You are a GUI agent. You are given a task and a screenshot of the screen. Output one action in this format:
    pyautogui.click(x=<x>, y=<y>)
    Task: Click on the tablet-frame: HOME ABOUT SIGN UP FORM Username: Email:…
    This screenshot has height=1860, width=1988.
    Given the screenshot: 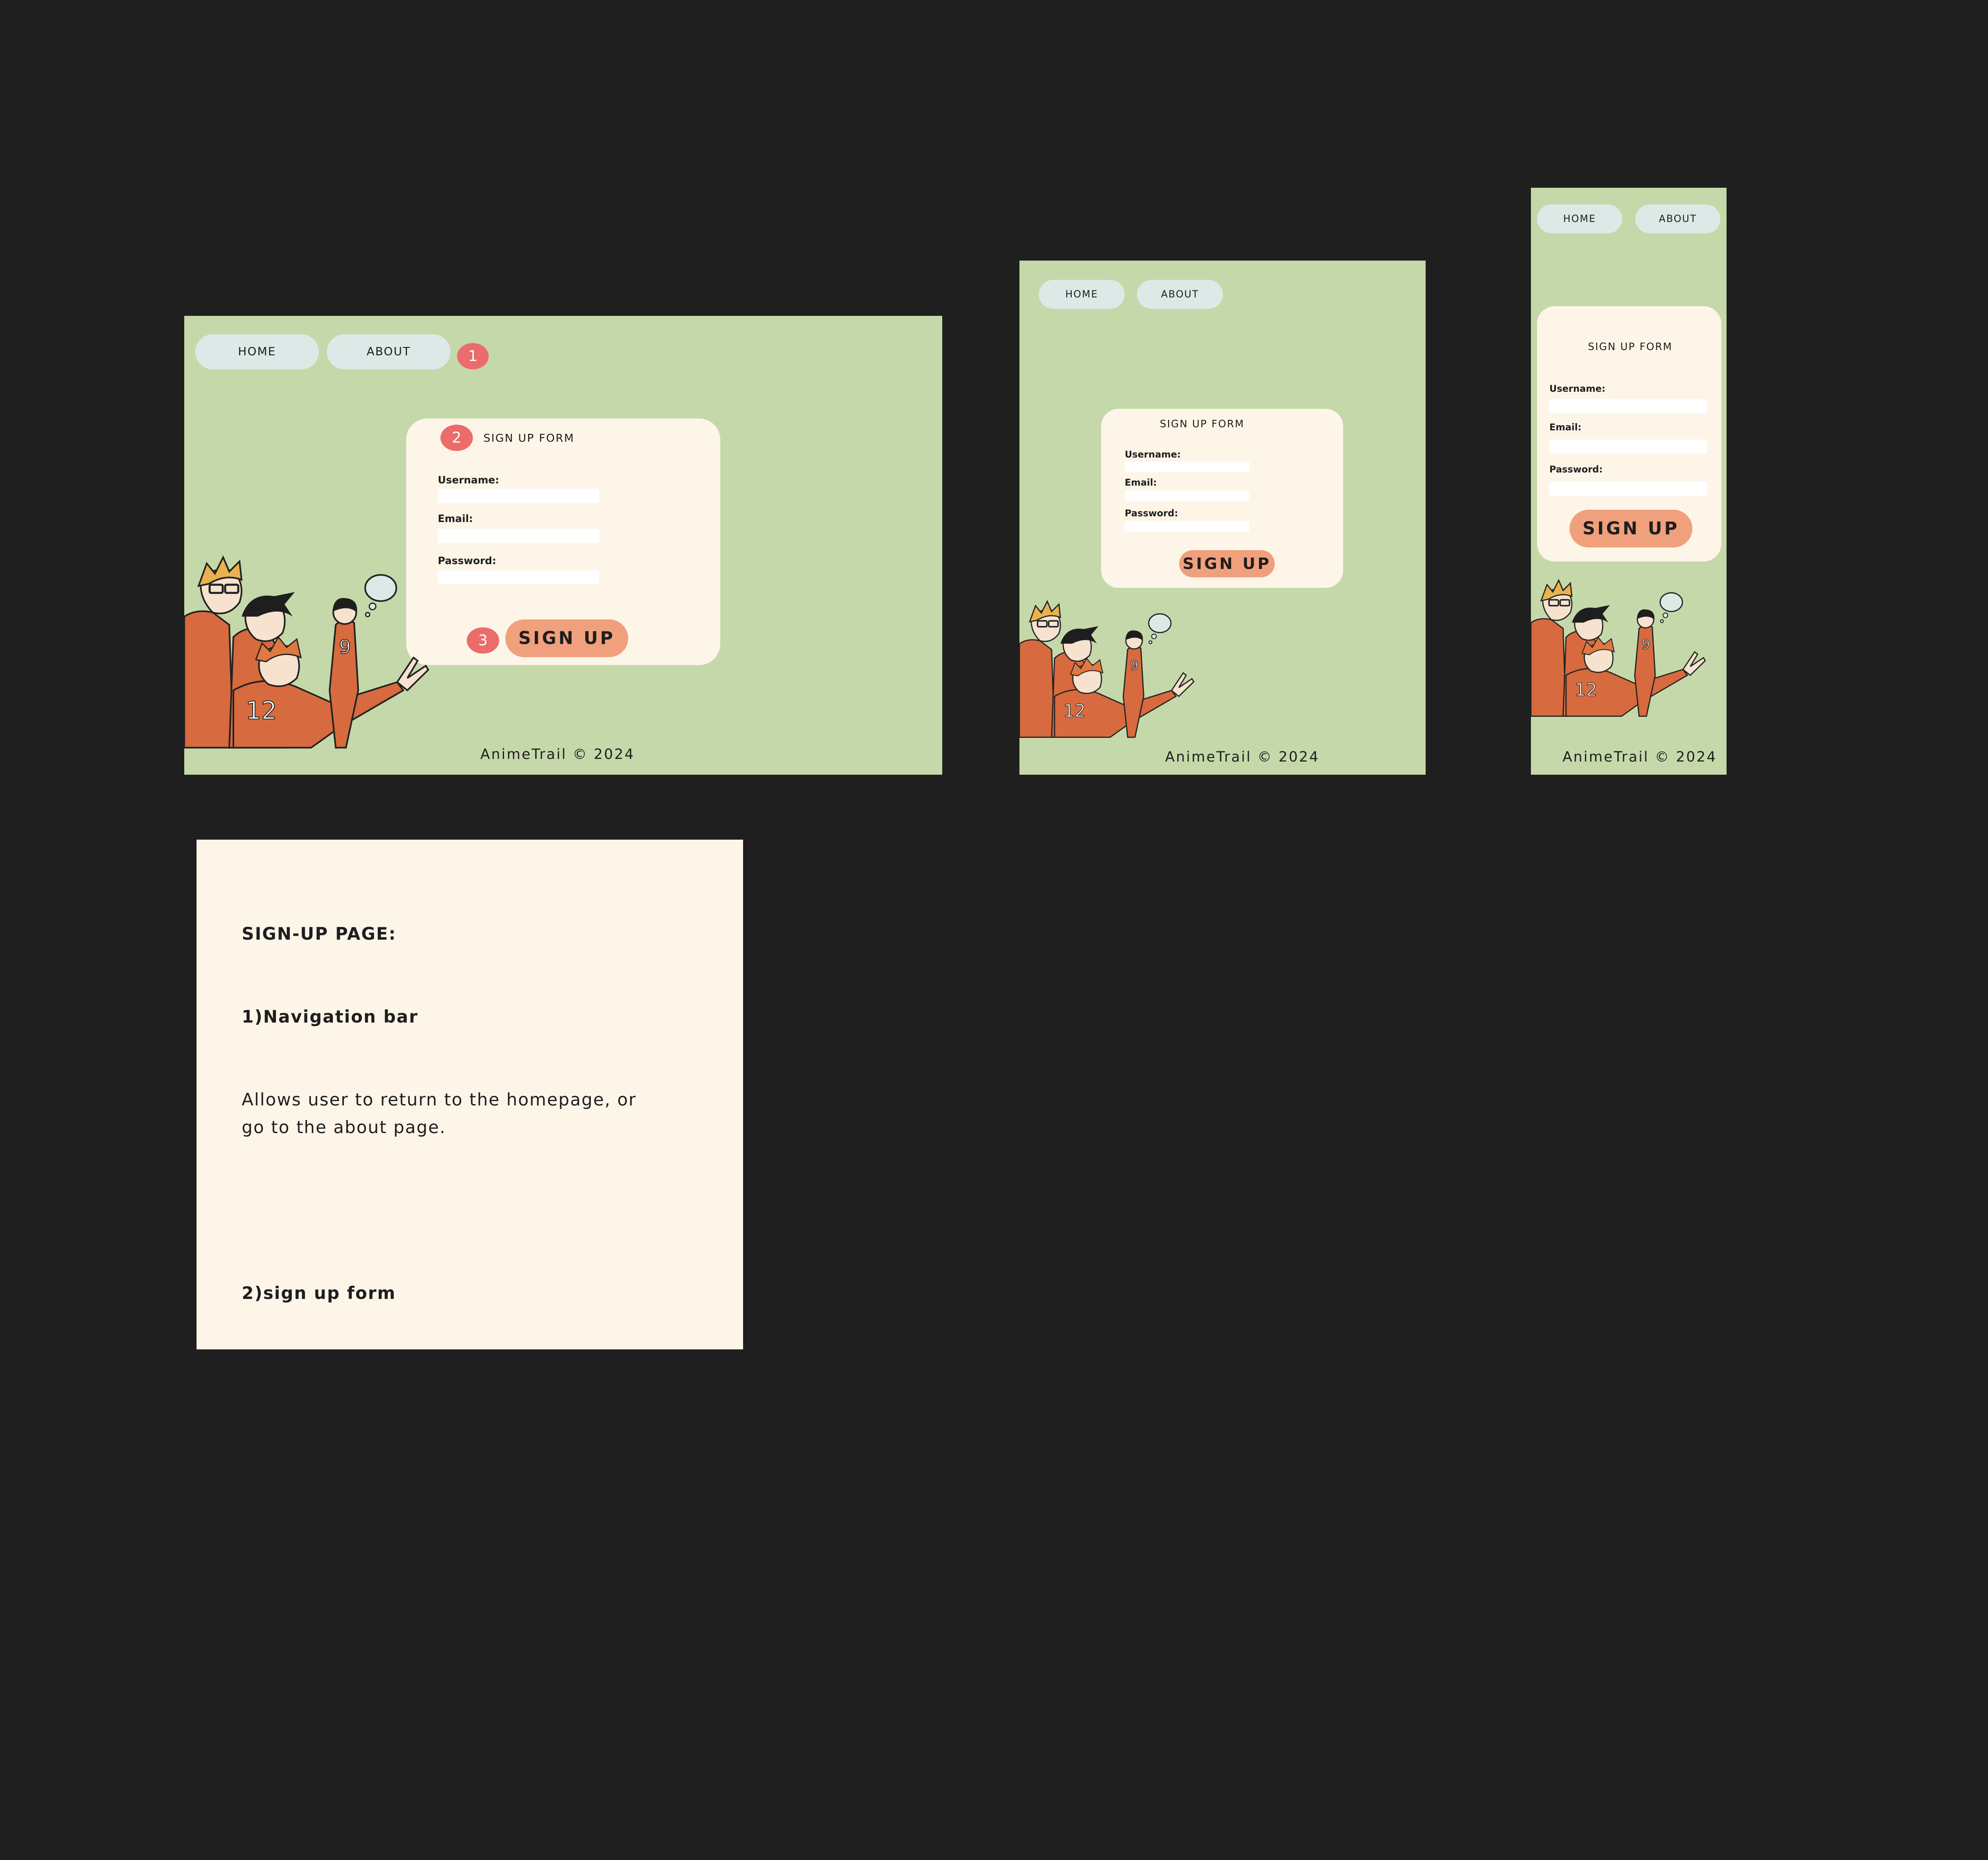 What is the action you would take?
    pyautogui.click(x=1222, y=518)
    